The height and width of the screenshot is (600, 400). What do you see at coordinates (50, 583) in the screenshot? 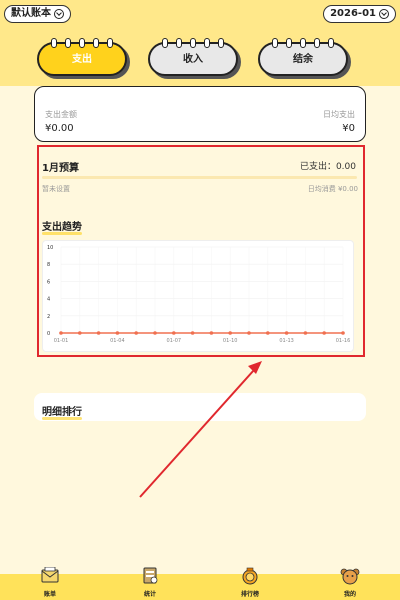
I see `nav-item-bill: 账单` at bounding box center [50, 583].